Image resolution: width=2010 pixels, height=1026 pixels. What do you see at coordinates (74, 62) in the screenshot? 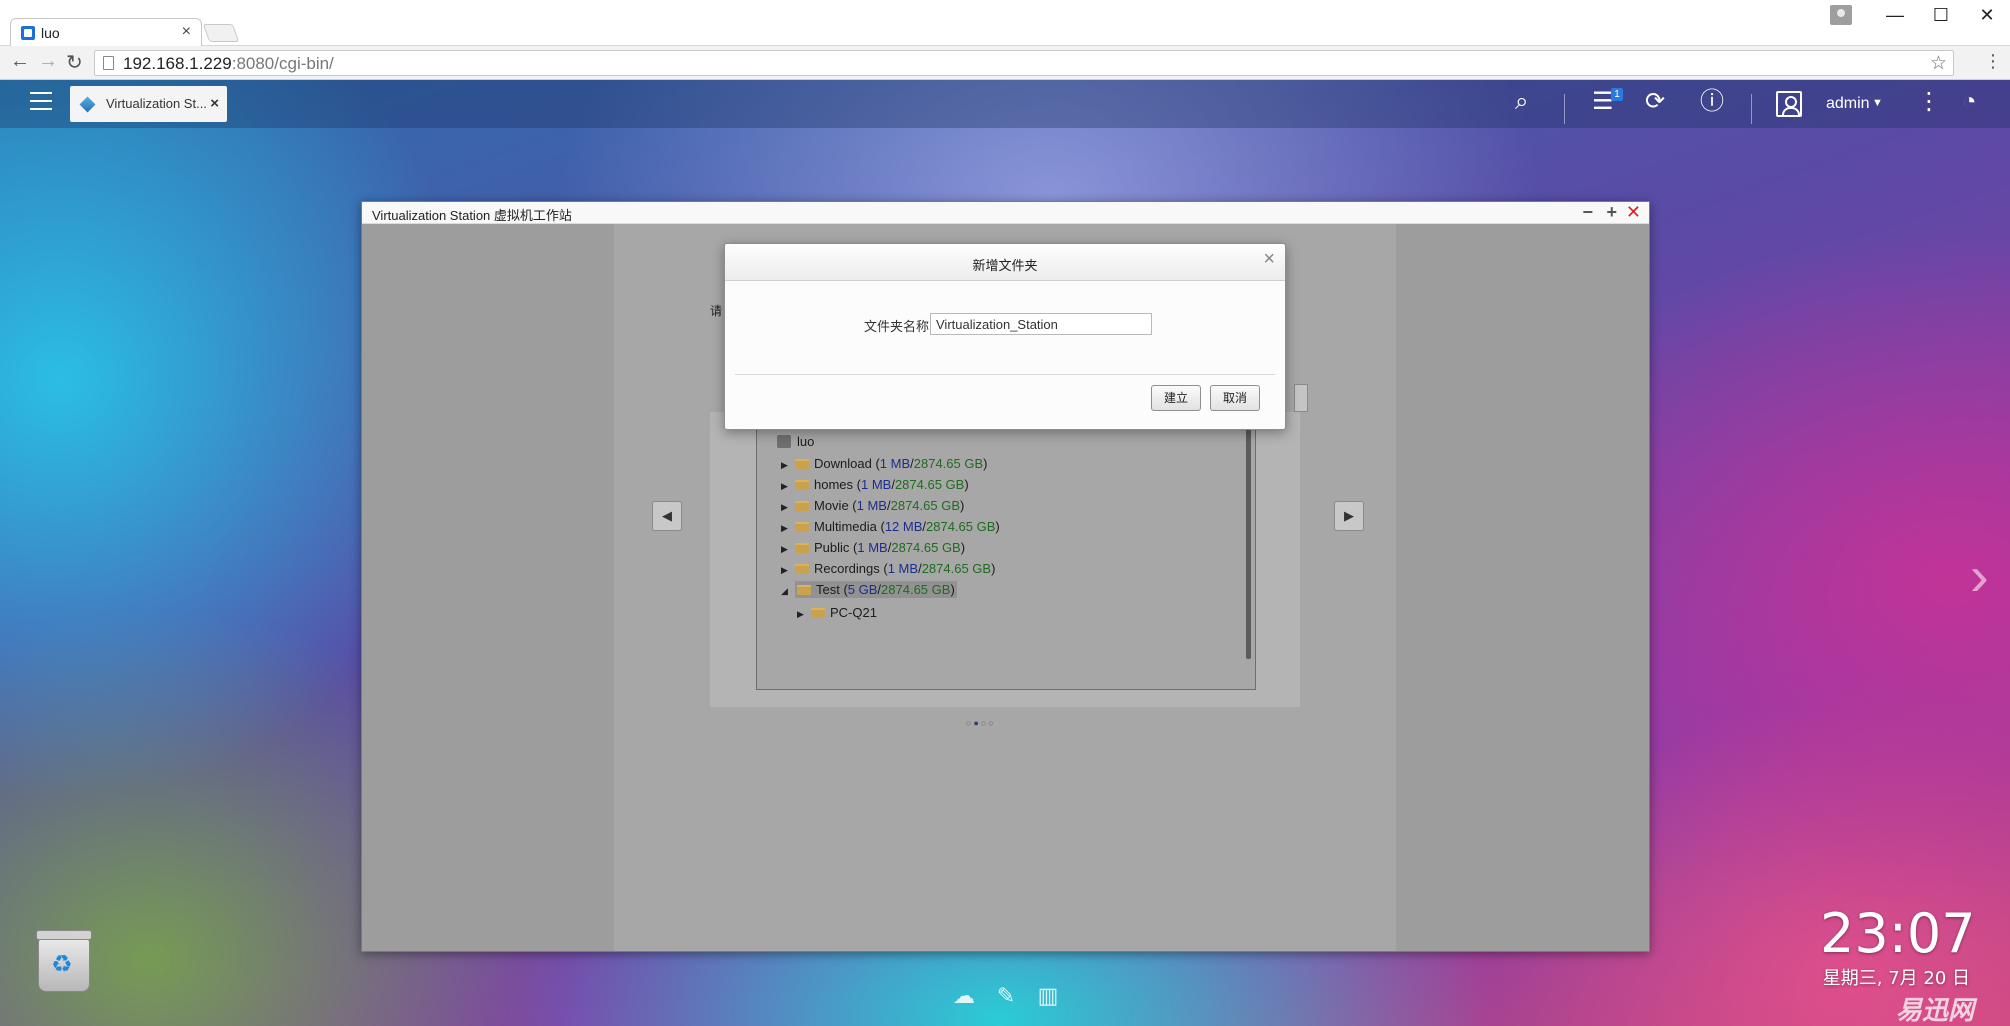
I see `reload-icon: ↻` at bounding box center [74, 62].